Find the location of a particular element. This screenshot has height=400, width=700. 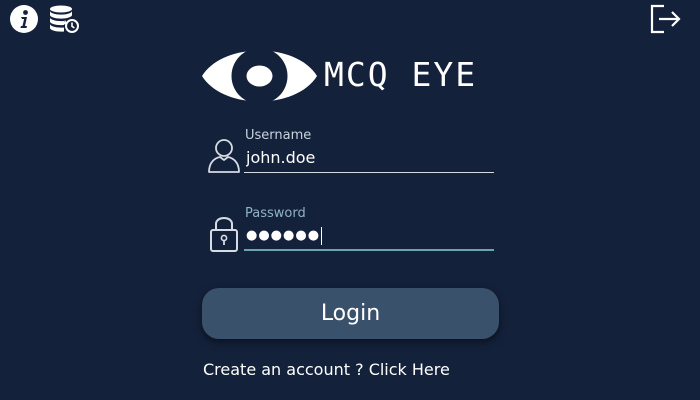

password-masked-value: ●●●●●● is located at coordinates (283, 235).